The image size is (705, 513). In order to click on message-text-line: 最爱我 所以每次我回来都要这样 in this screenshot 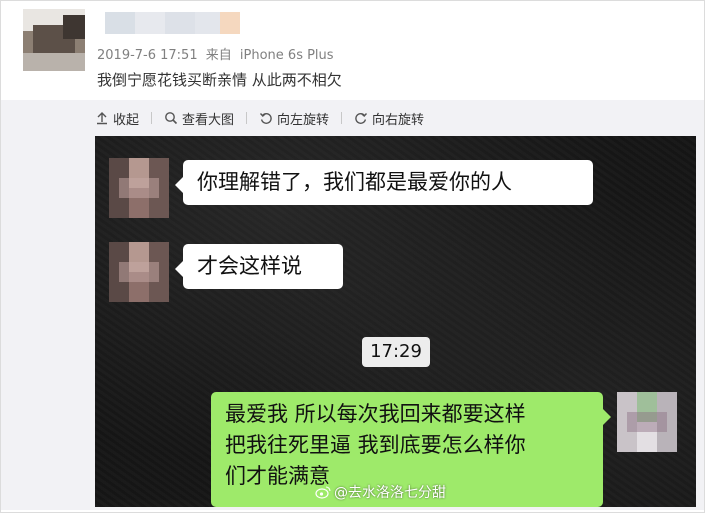, I will do `click(375, 414)`.